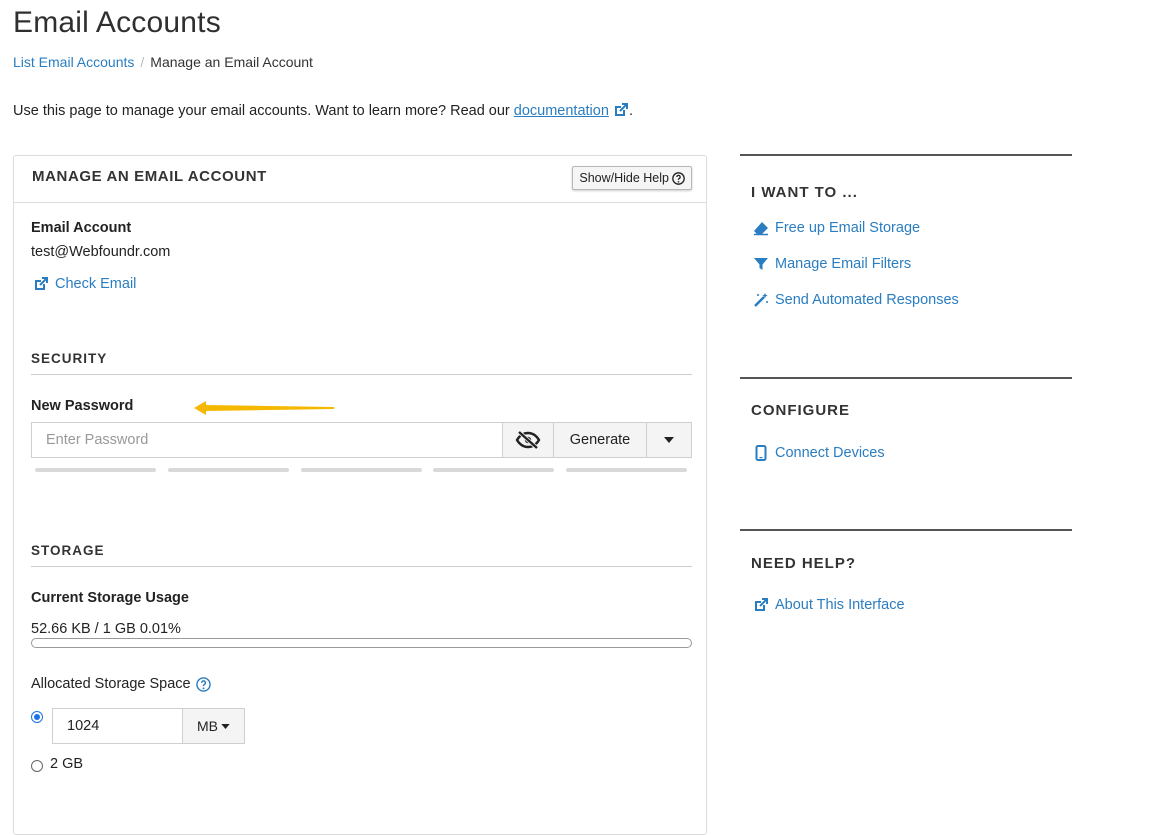  Describe the element at coordinates (867, 300) in the screenshot. I see `send-automated-responses-label: Send Automated Responses` at that location.